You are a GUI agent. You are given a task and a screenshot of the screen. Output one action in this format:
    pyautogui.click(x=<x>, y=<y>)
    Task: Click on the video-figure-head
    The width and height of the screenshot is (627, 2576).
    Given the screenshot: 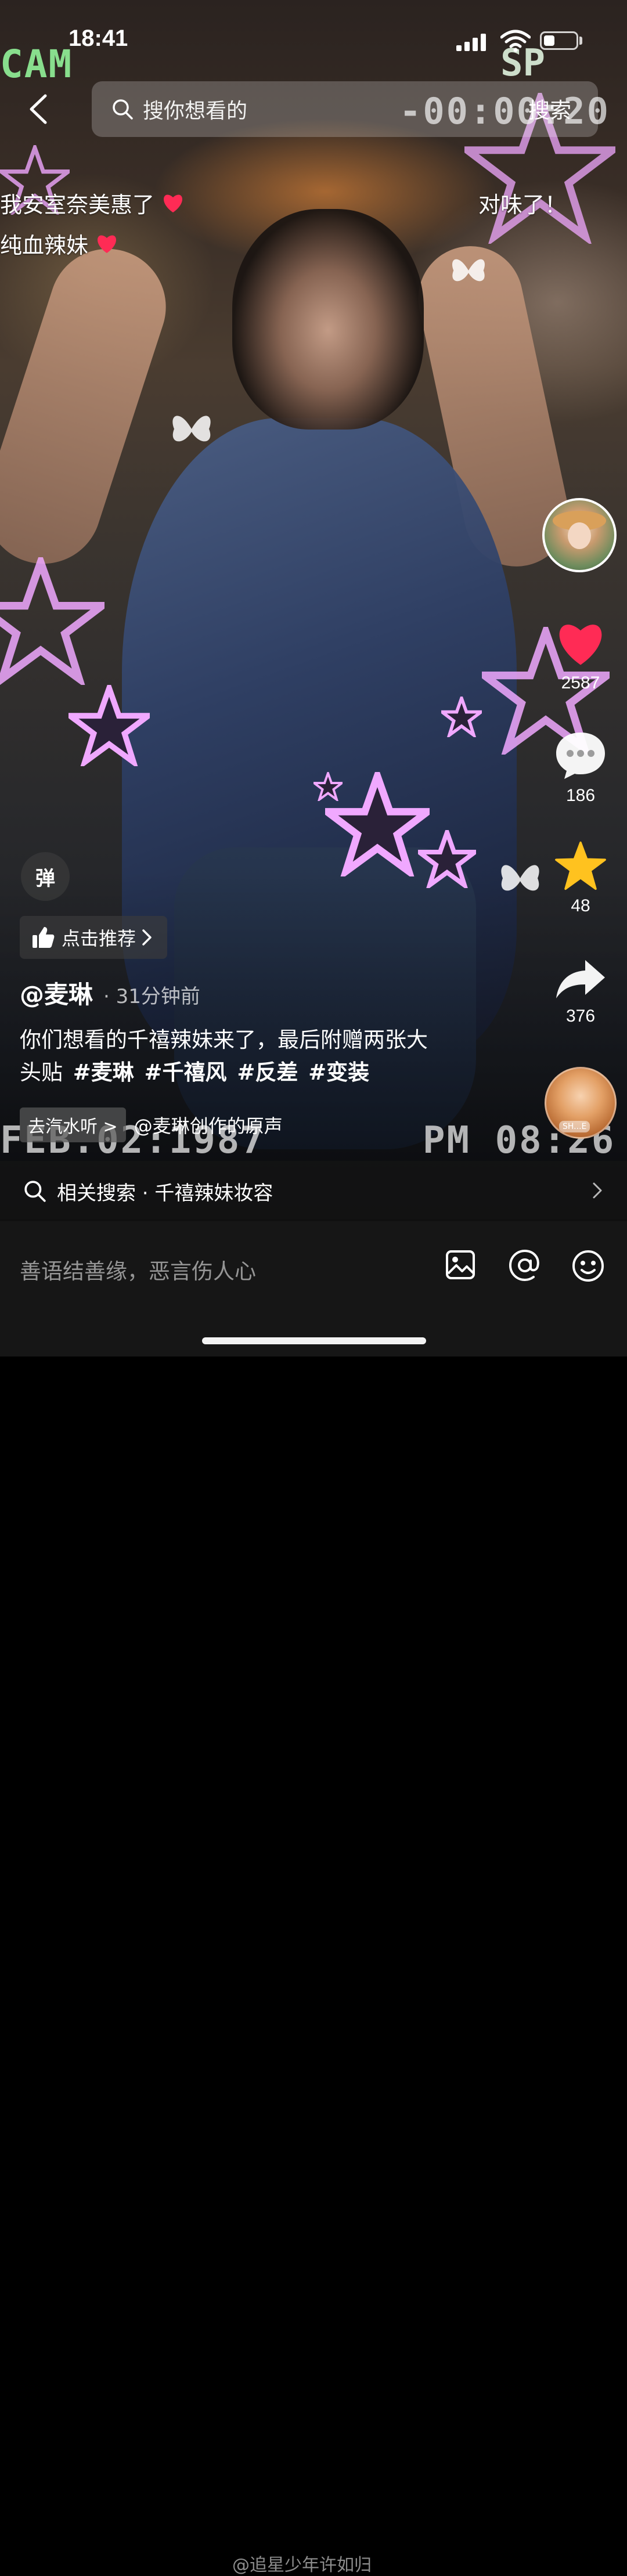 What is the action you would take?
    pyautogui.click(x=328, y=320)
    